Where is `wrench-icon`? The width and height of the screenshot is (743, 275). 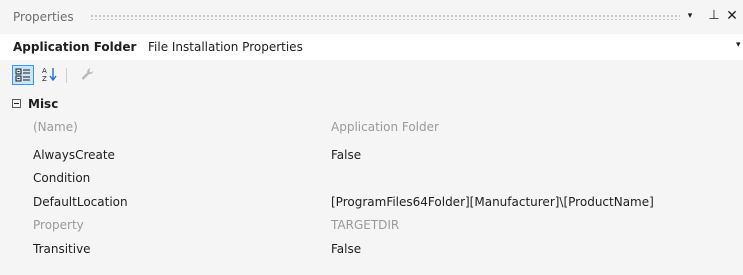
wrench-icon is located at coordinates (87, 74).